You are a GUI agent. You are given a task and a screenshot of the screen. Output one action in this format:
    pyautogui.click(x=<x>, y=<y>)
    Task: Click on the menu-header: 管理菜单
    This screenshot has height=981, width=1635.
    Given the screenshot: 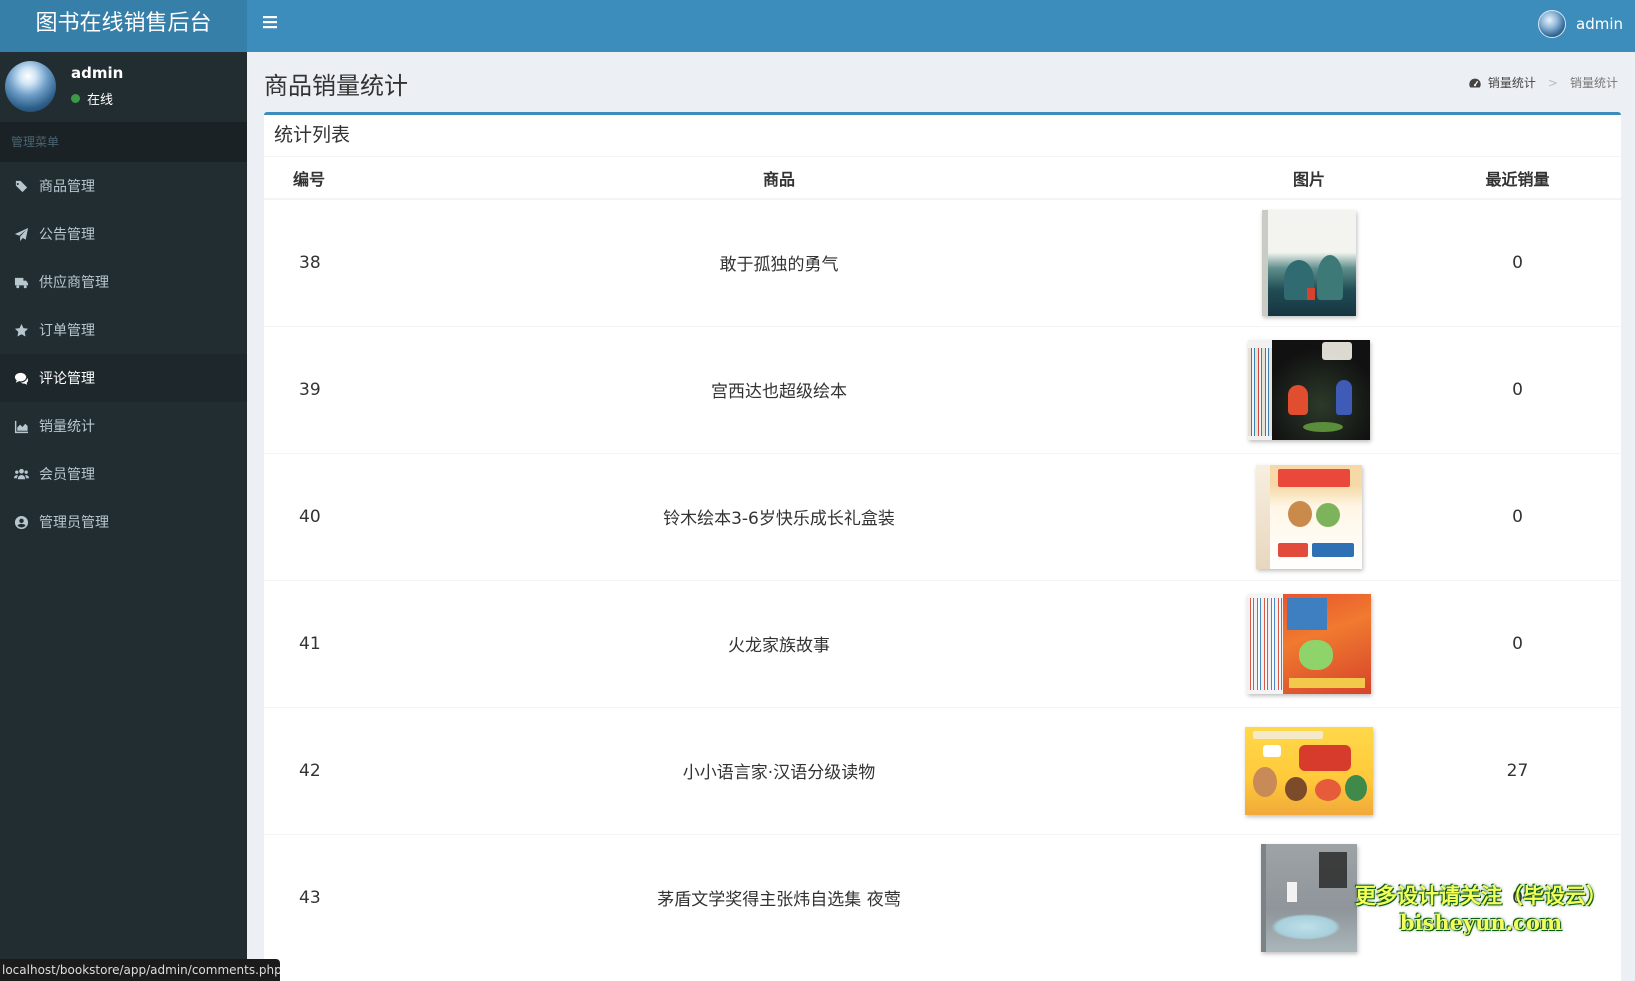 What is the action you would take?
    pyautogui.click(x=123, y=142)
    